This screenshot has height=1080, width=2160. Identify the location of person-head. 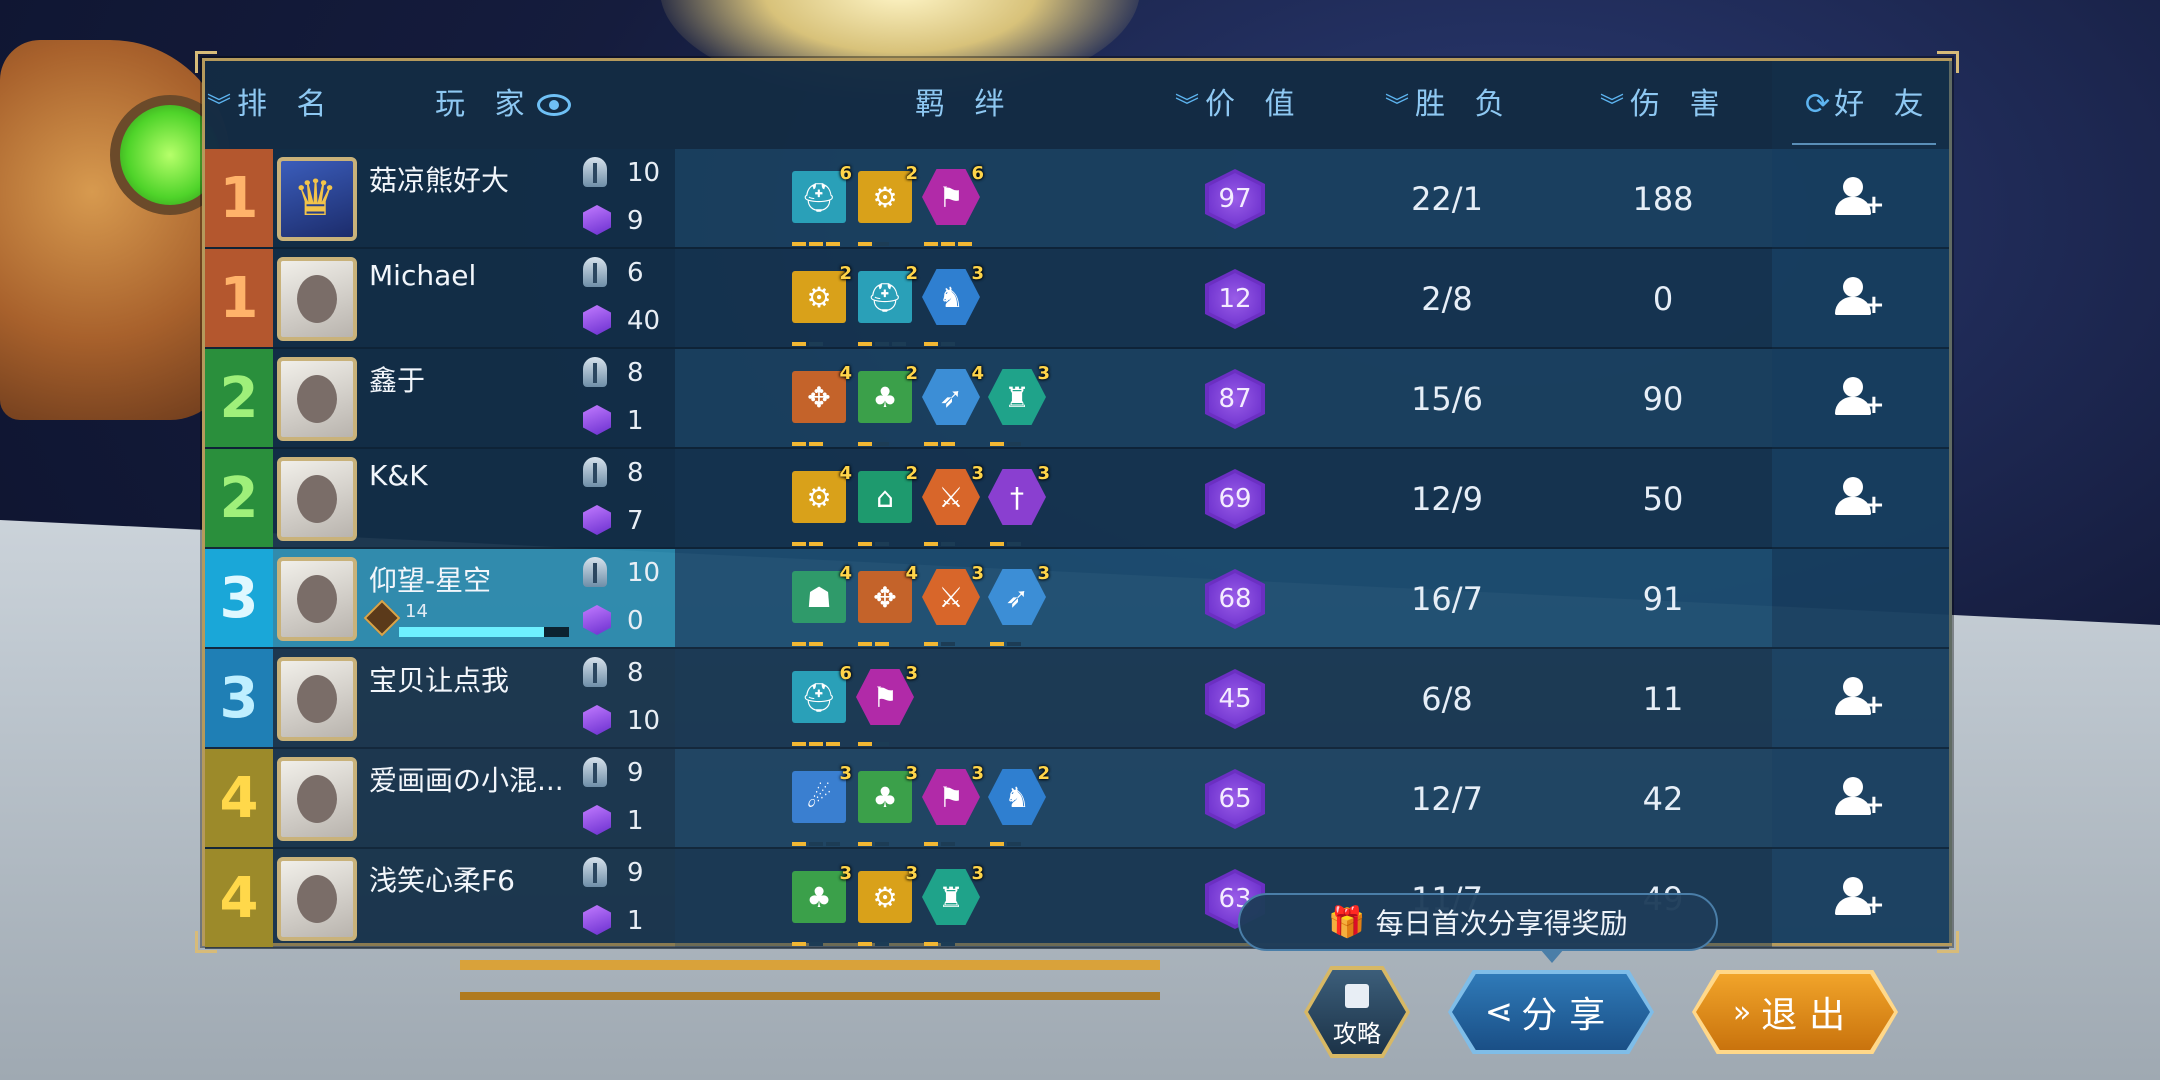
(1853, 687).